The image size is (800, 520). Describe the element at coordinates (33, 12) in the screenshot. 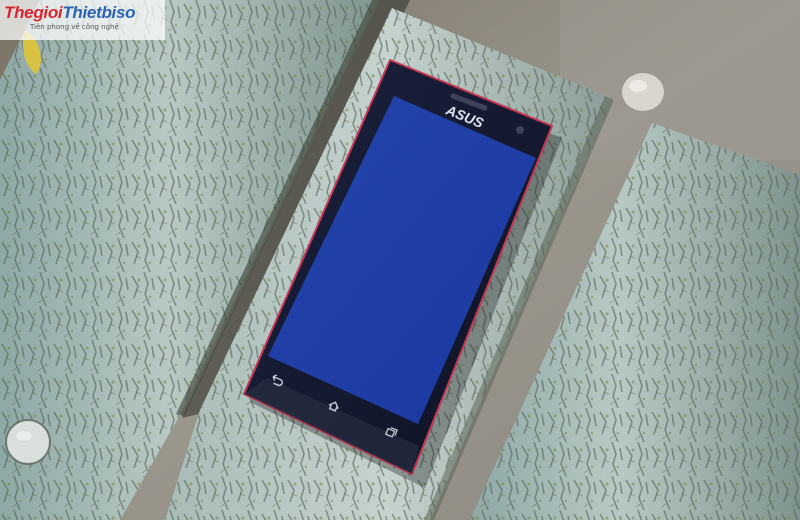

I see `watermark-brand-part1: Thegioi` at that location.